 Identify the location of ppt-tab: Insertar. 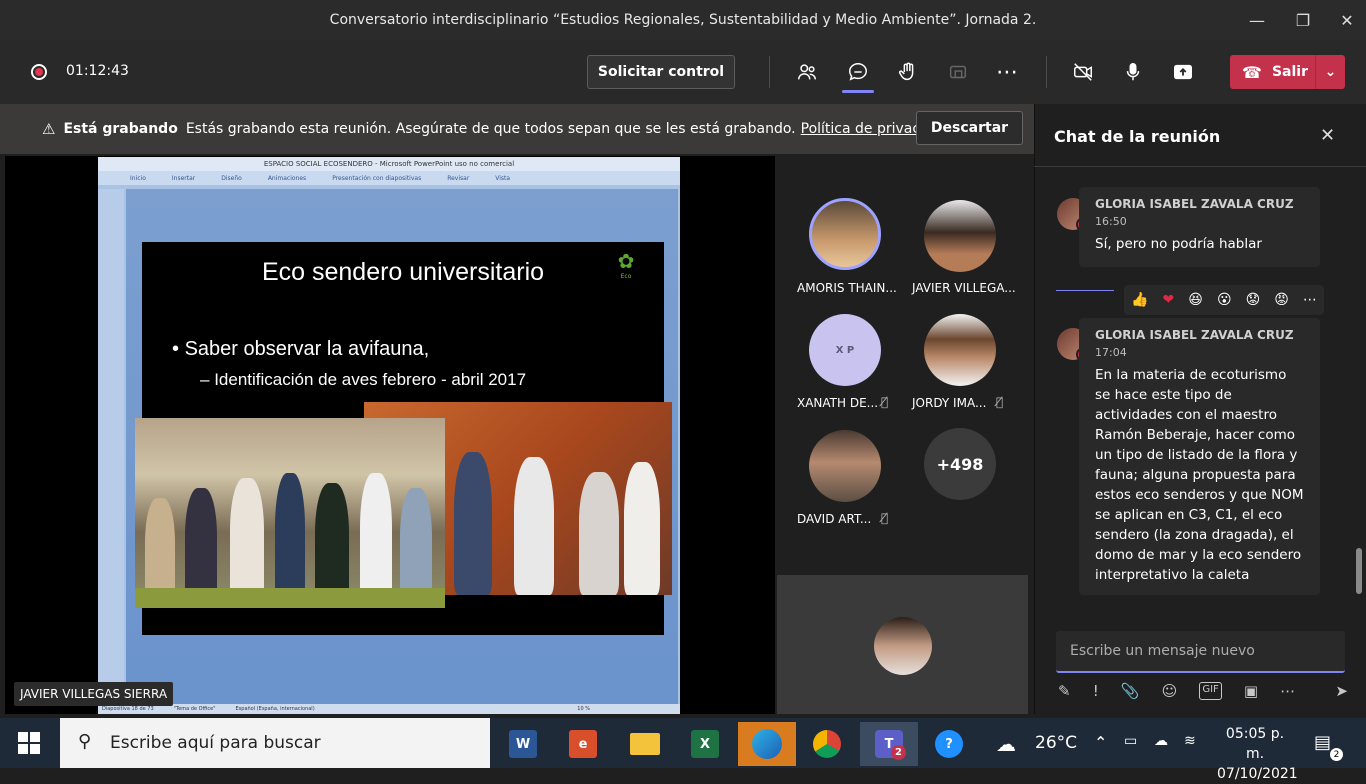
(183, 178).